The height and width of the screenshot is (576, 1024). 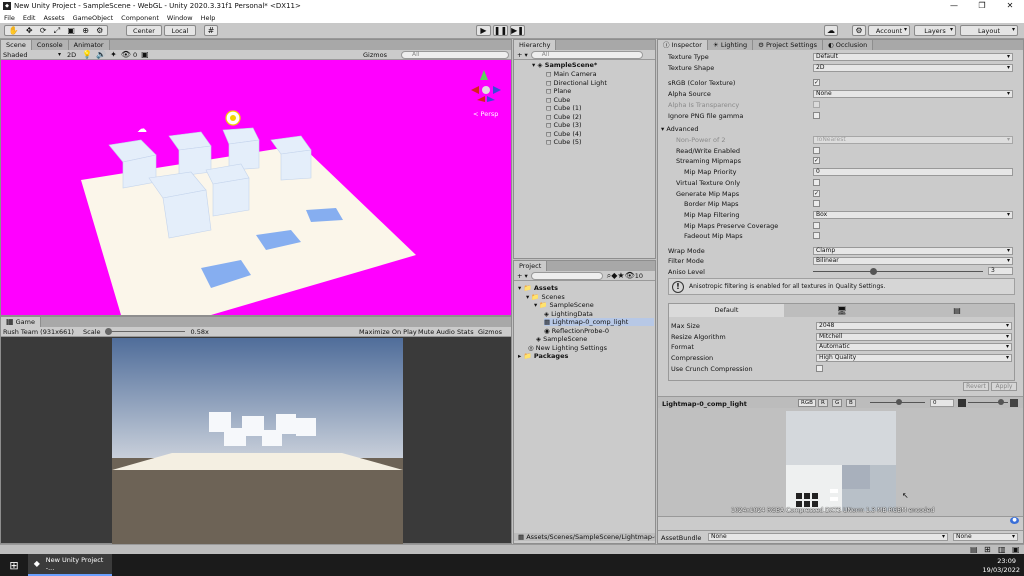 What do you see at coordinates (93, 18) in the screenshot?
I see `menu-gameobject: GameObject` at bounding box center [93, 18].